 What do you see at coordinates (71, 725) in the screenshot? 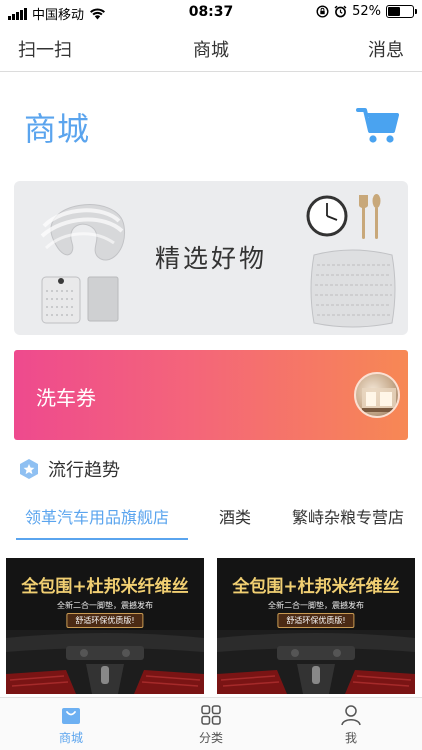
I see `tabbar-item-store: 商城` at bounding box center [71, 725].